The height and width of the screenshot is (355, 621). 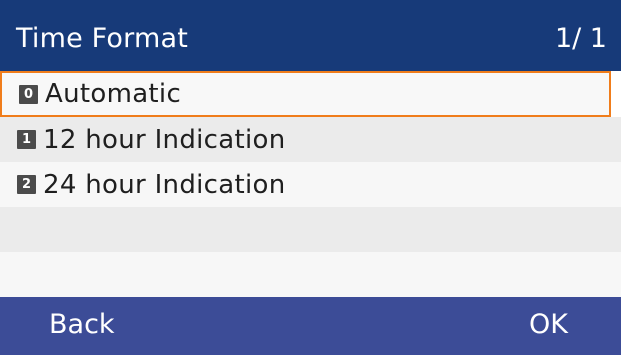 I want to click on option-12-hour-indication: 1 12 hour Indication, so click(x=310, y=139).